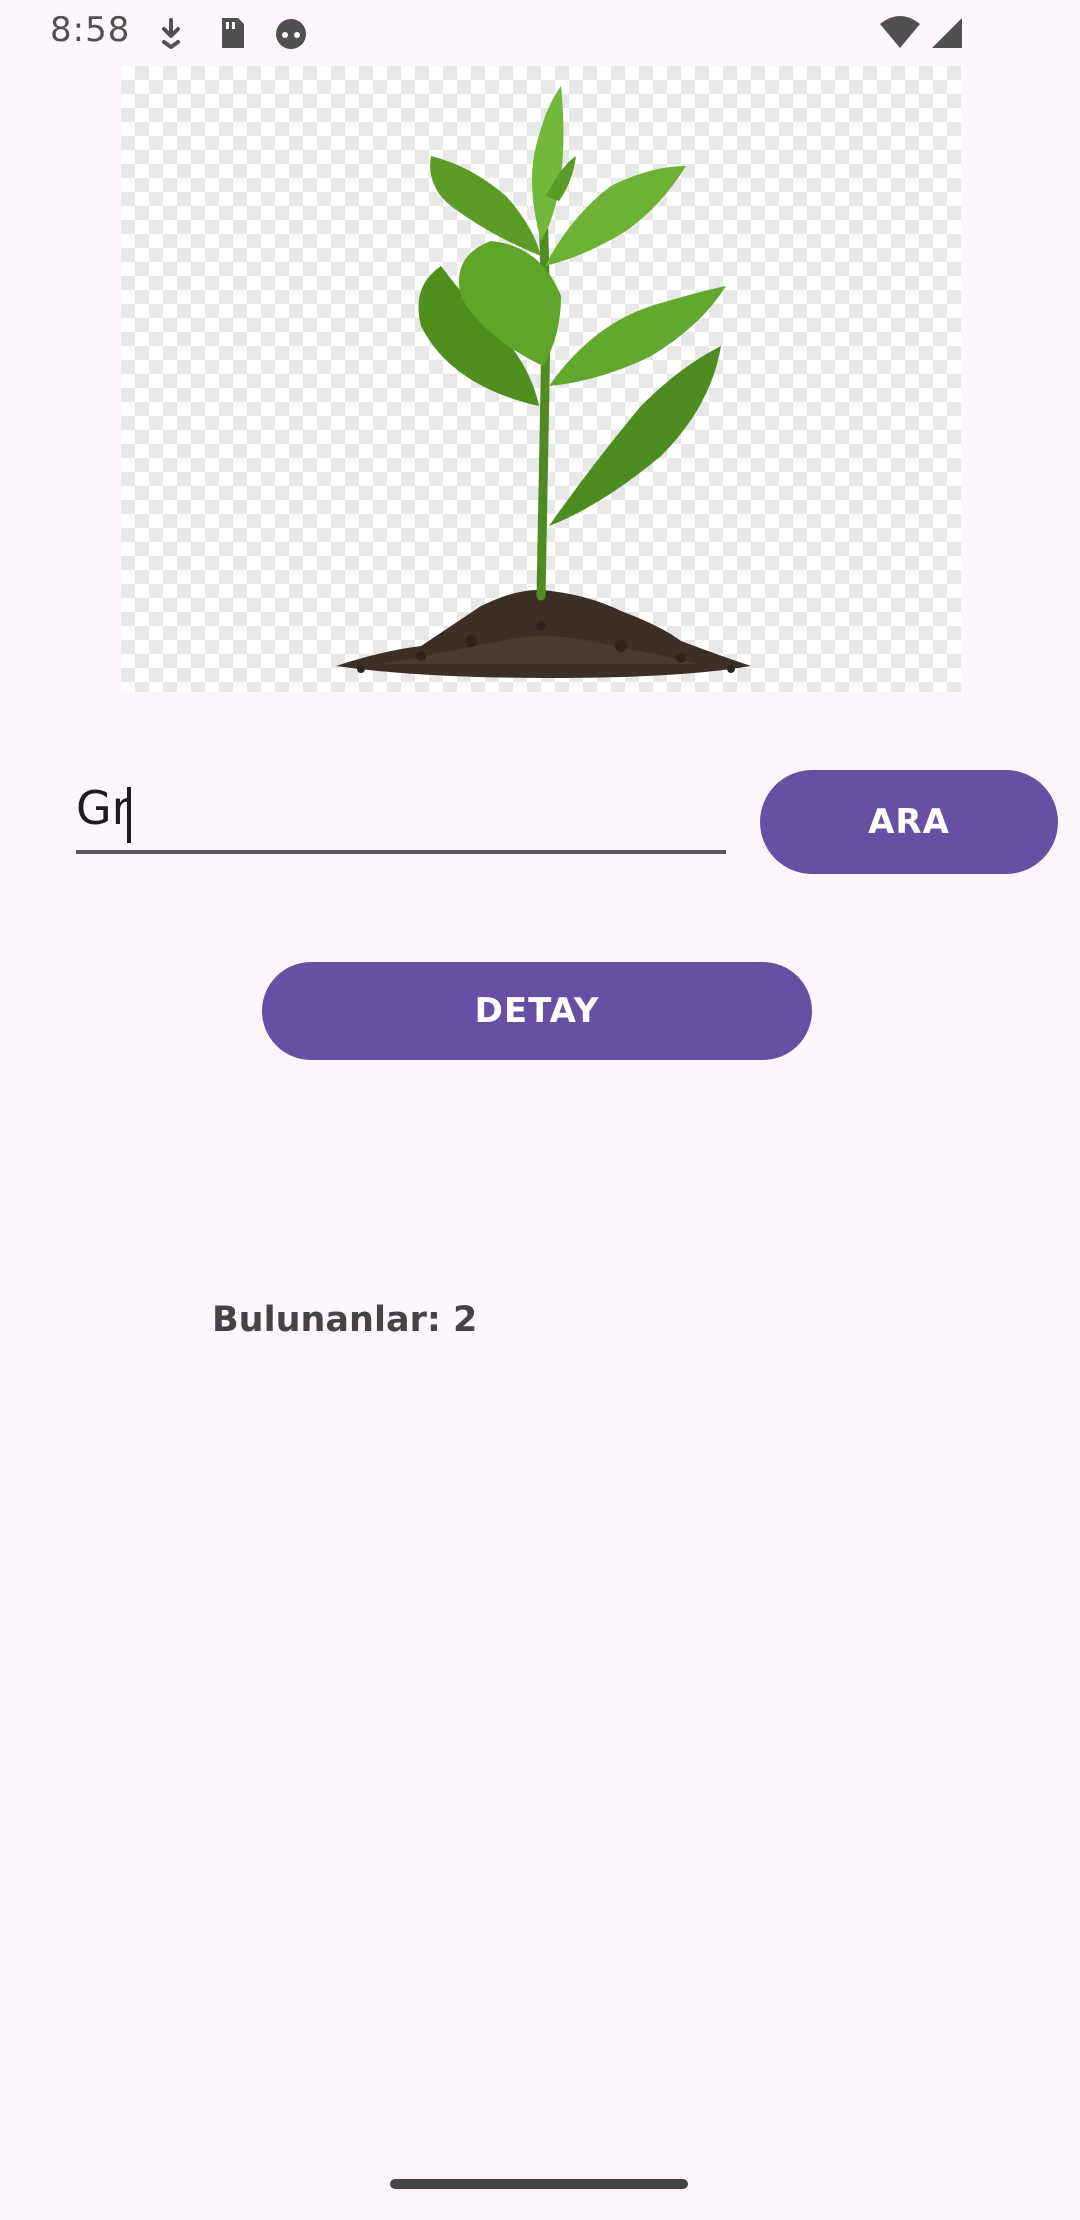  I want to click on status-bar: 8:58, so click(540, 33).